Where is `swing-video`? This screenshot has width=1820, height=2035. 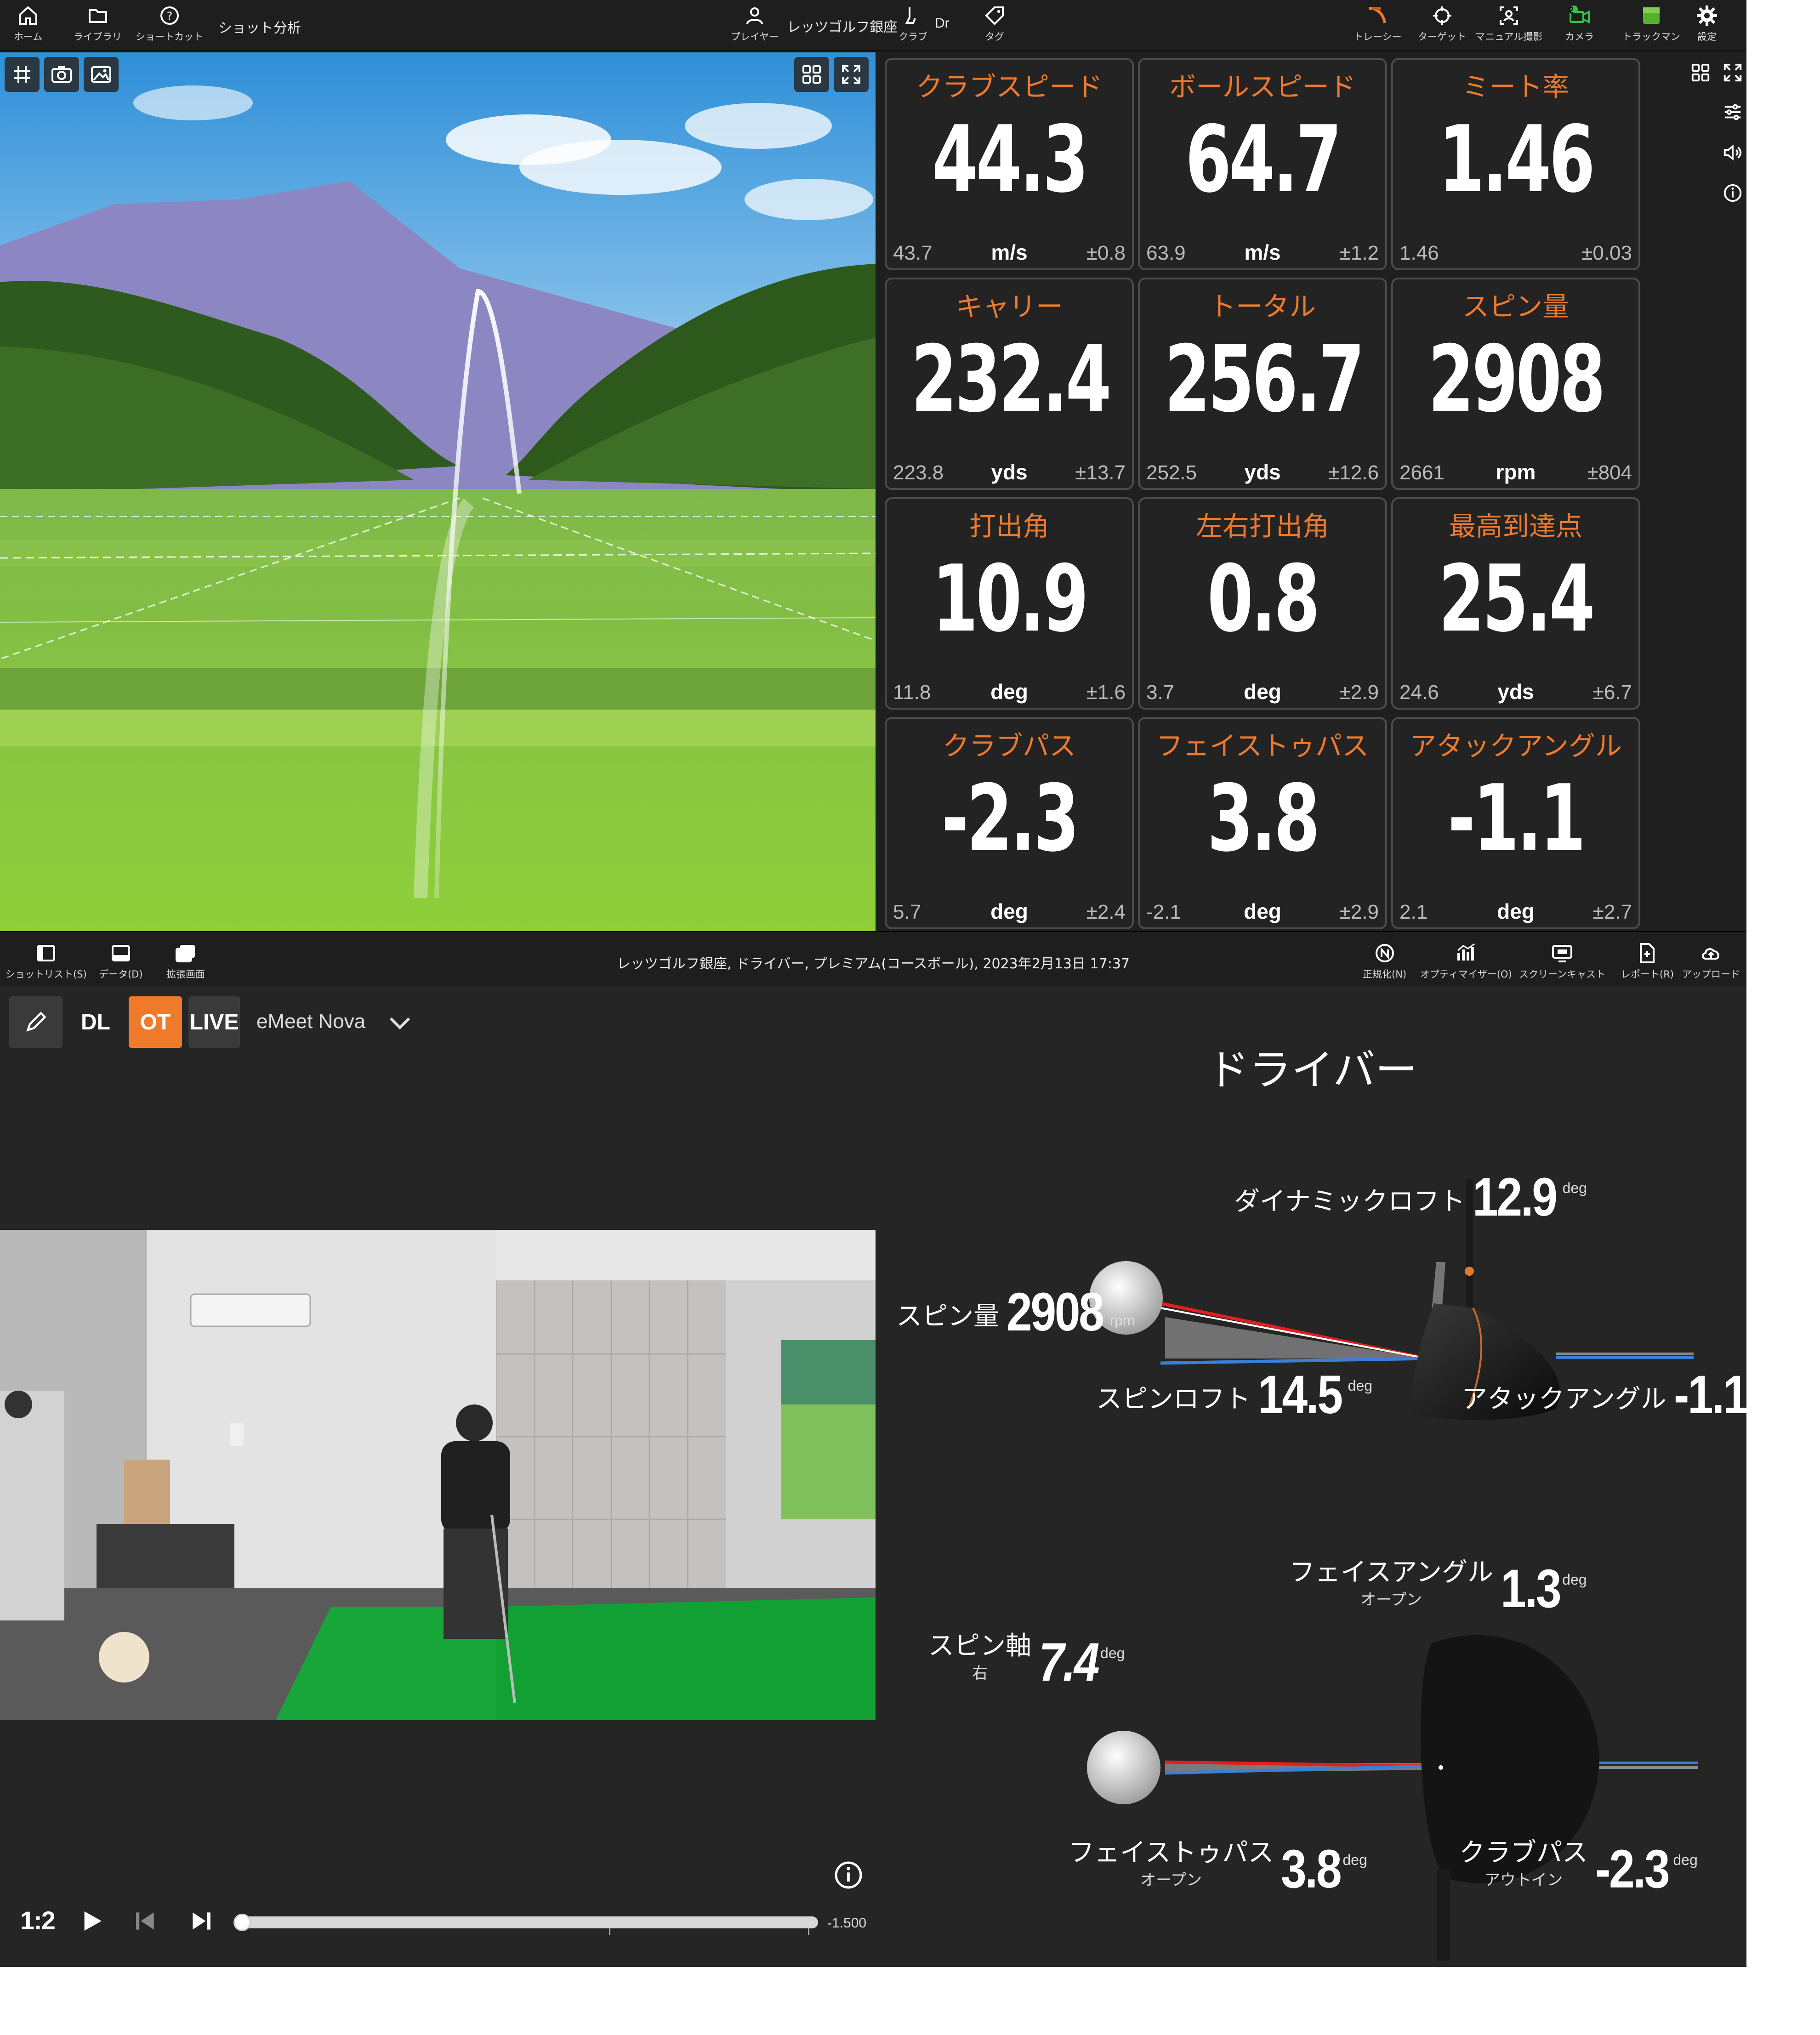 swing-video is located at coordinates (438, 1475).